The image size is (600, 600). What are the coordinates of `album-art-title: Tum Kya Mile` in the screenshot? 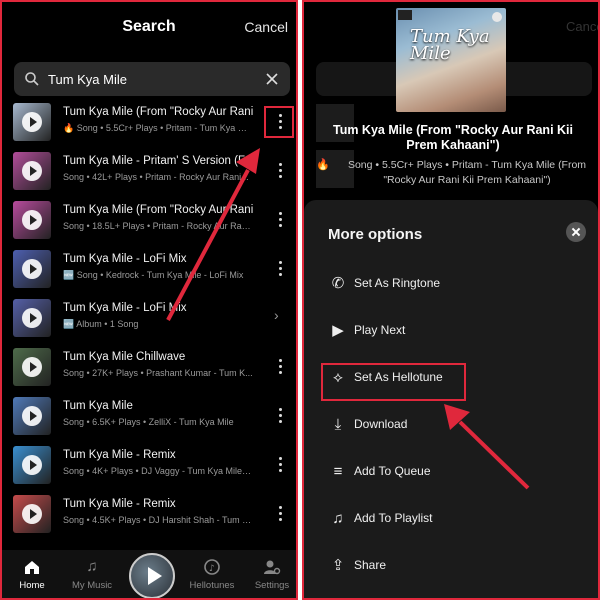 It's located at (450, 45).